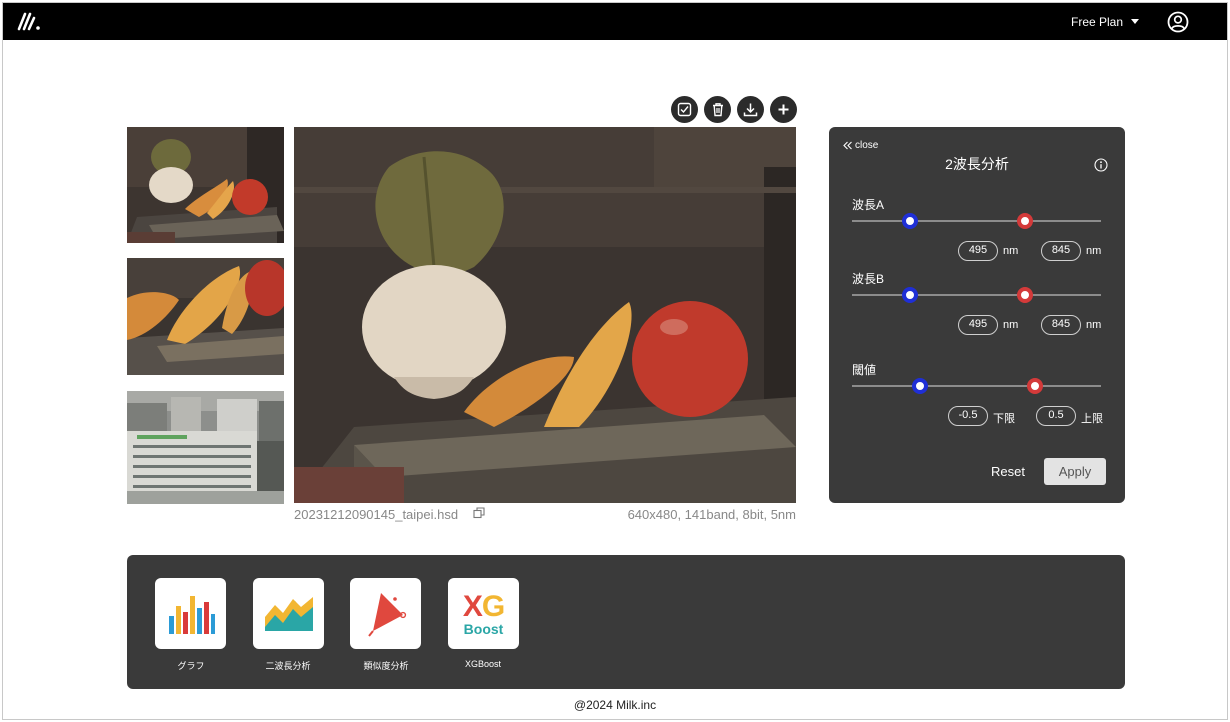  Describe the element at coordinates (1101, 165) in the screenshot. I see `info-icon` at that location.